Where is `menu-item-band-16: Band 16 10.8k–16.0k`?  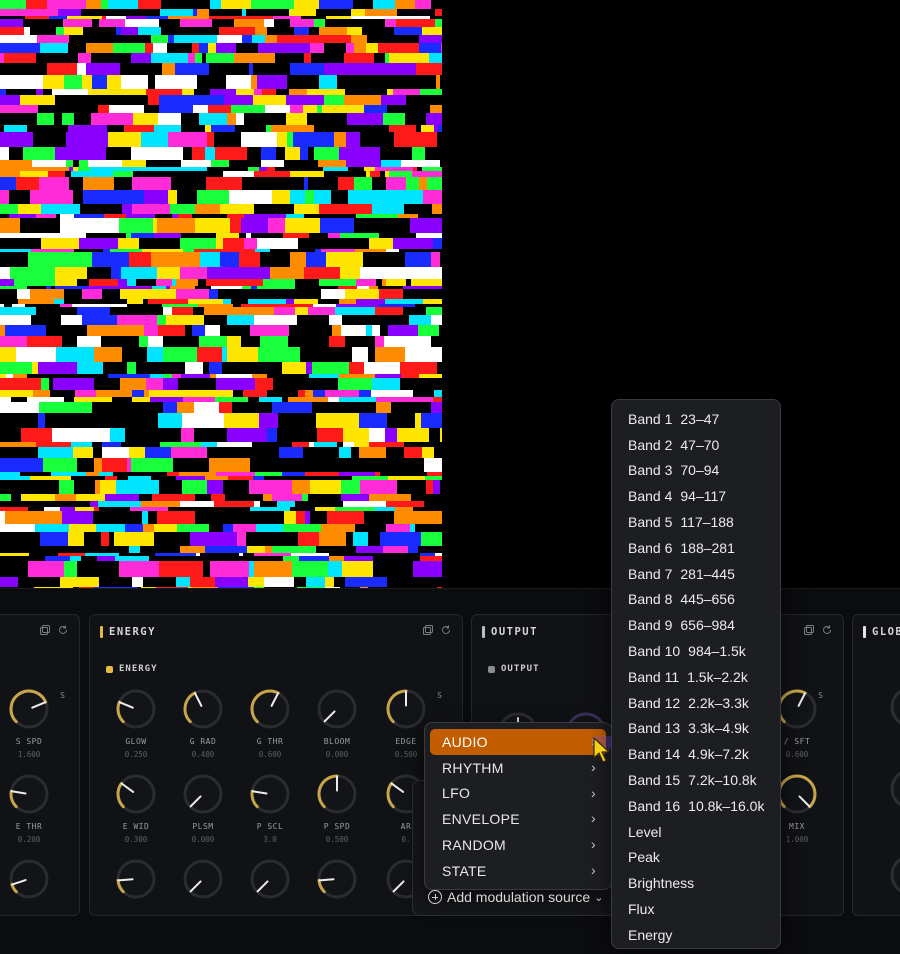
menu-item-band-16: Band 16 10.8k–16.0k is located at coordinates (696, 806).